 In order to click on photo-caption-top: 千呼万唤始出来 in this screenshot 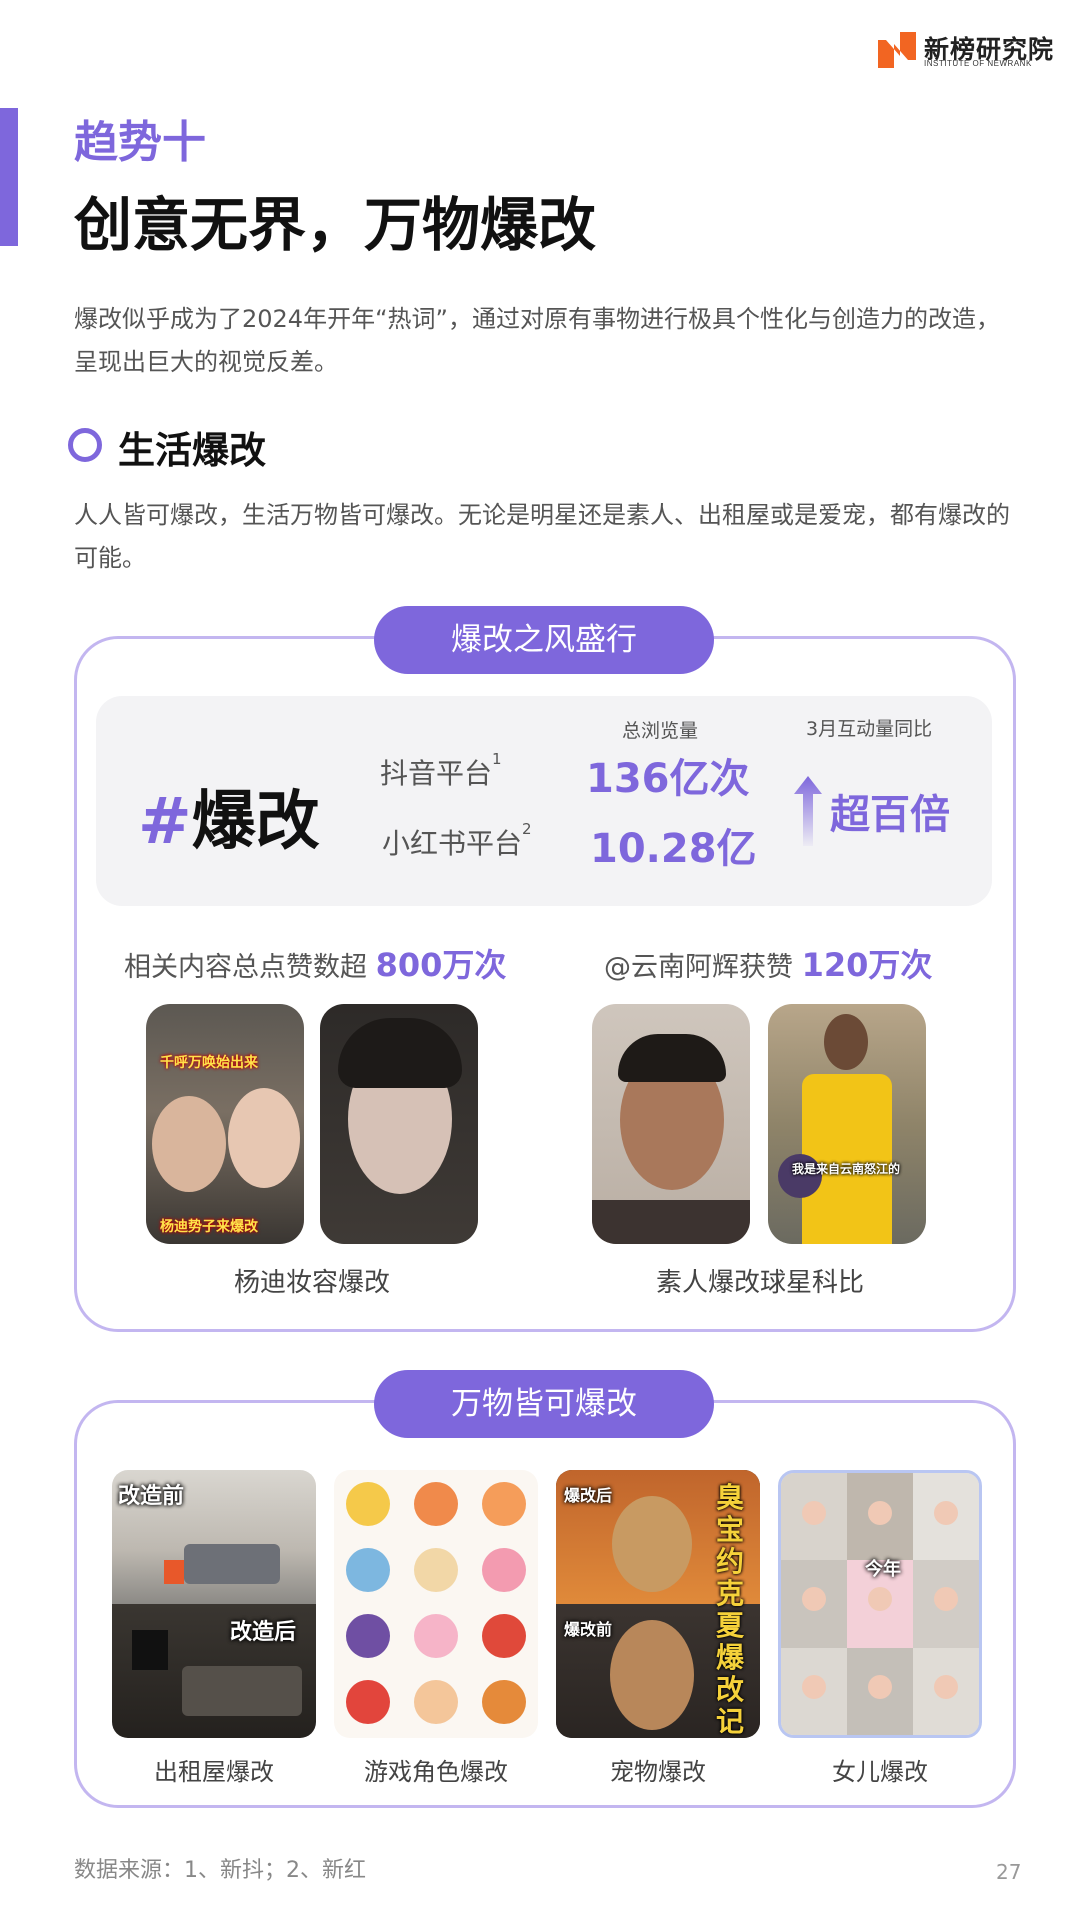, I will do `click(209, 1063)`.